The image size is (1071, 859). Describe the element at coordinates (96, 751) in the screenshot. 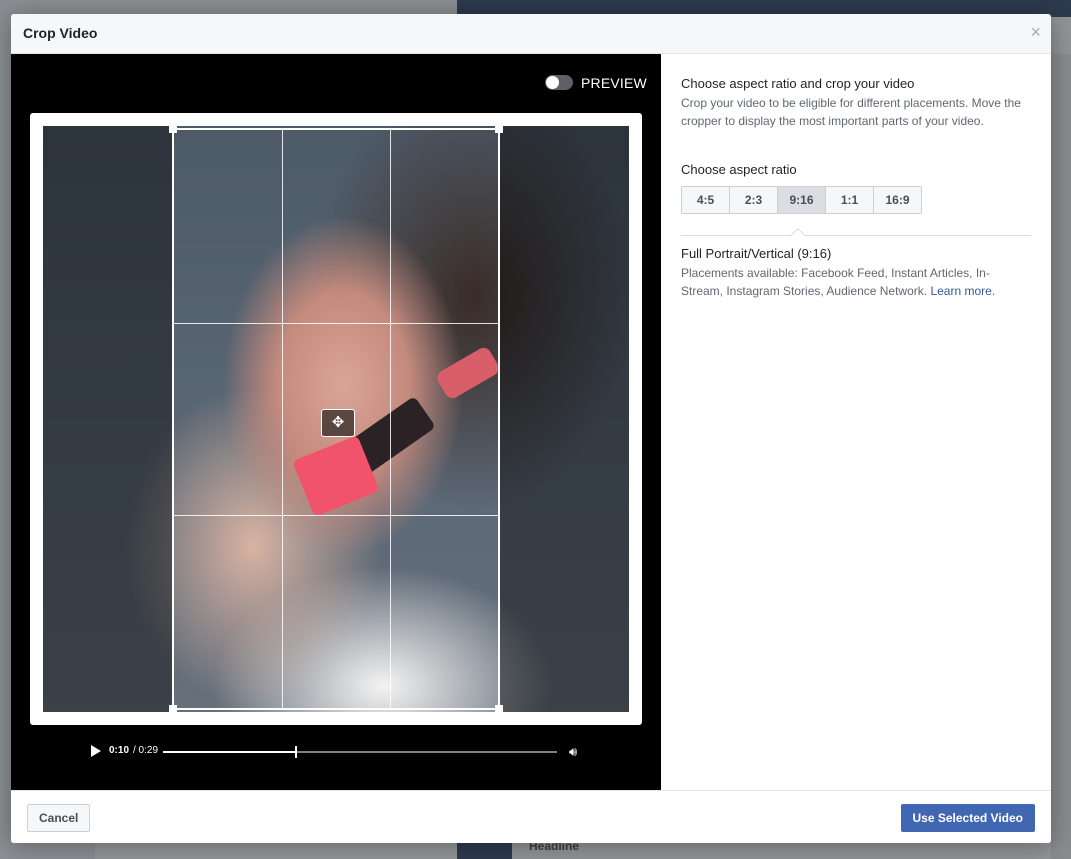

I see `play-icon` at that location.